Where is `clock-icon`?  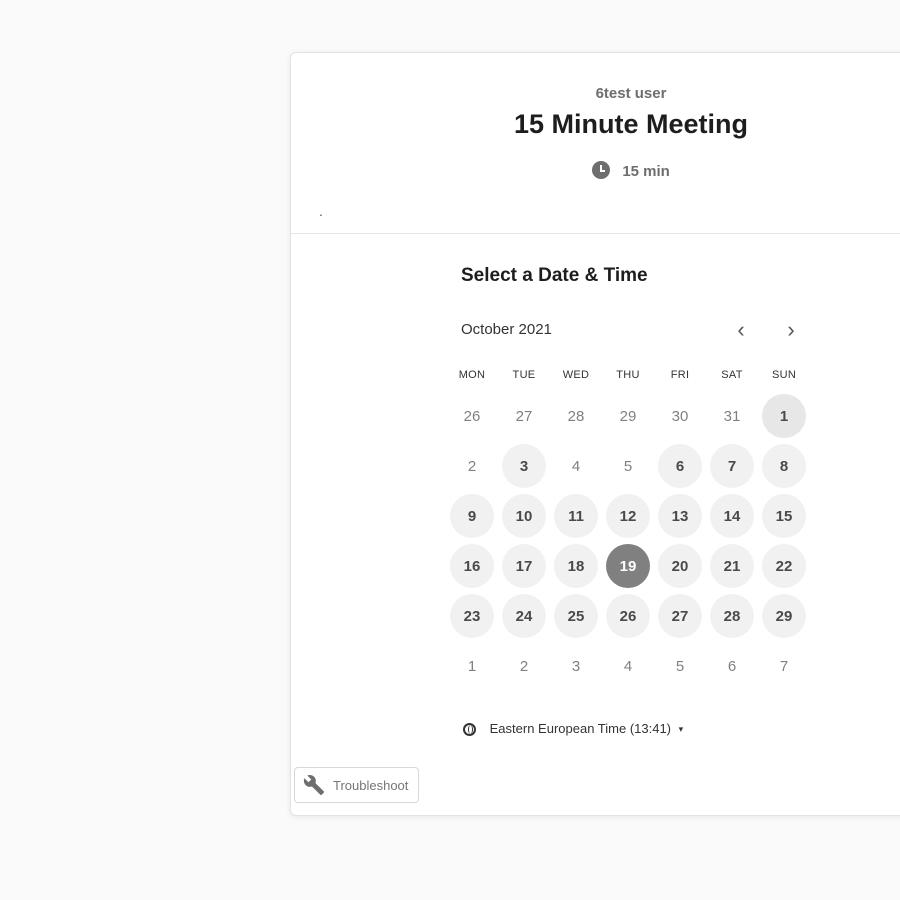 clock-icon is located at coordinates (601, 170).